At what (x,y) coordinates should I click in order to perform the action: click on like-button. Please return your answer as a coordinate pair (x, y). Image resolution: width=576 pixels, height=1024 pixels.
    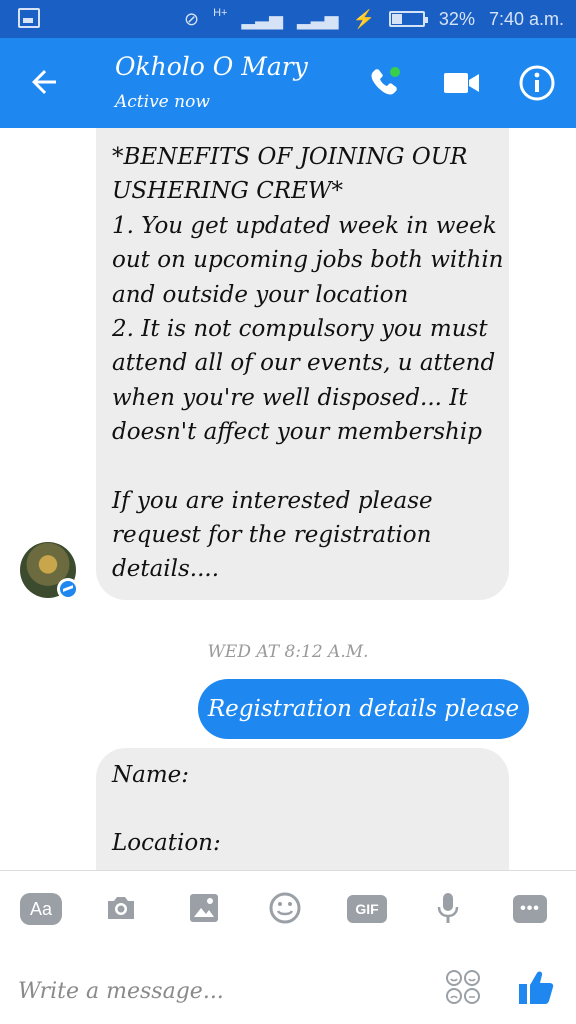
    Looking at the image, I should click on (536, 987).